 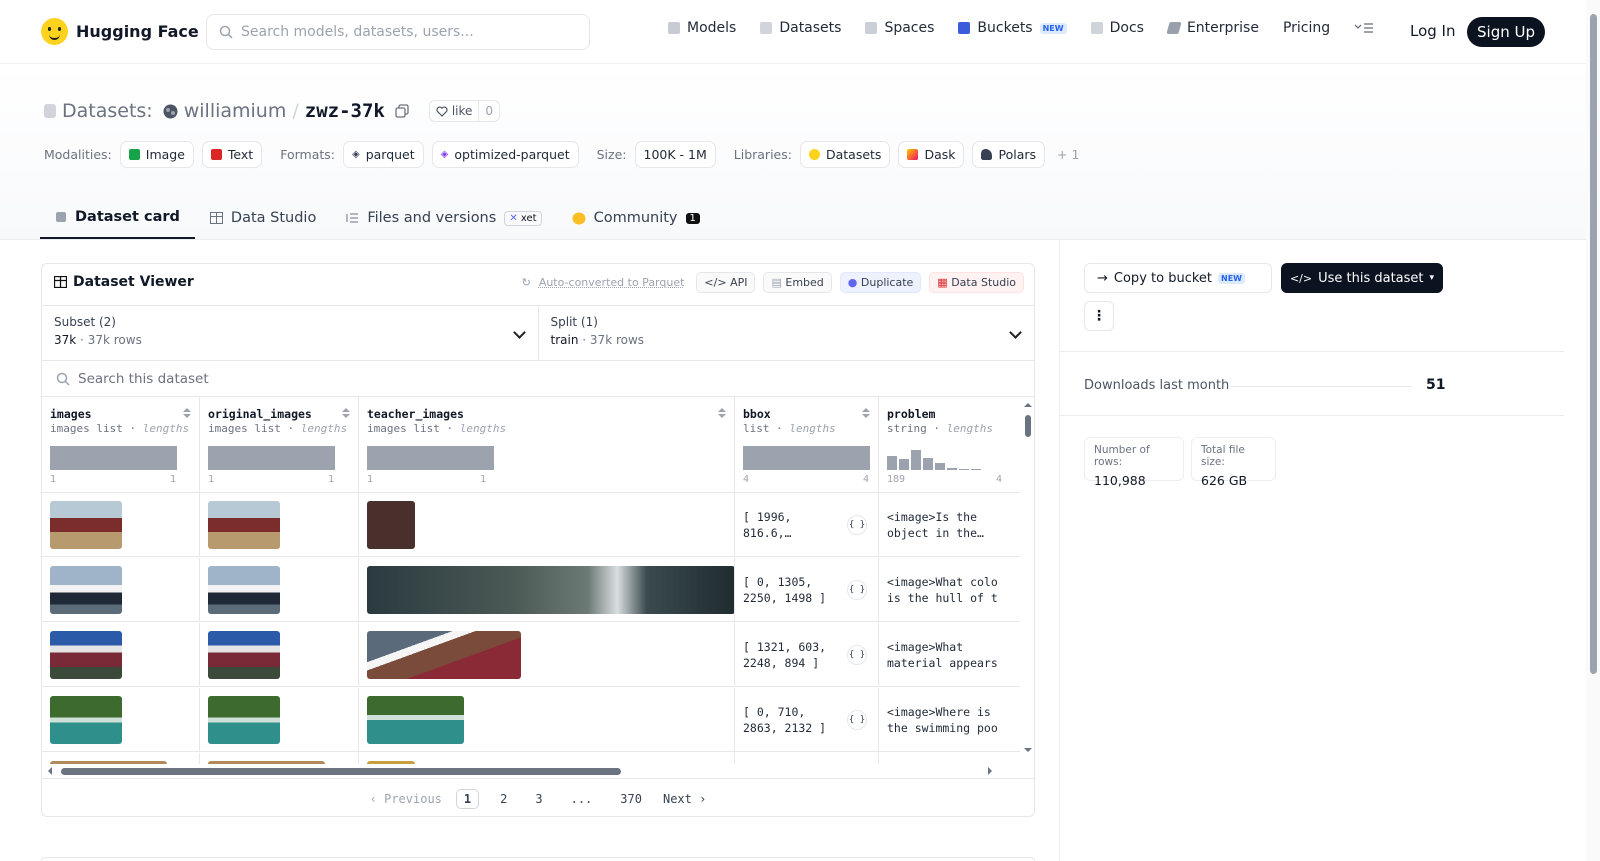 I want to click on global-search, so click(x=398, y=32).